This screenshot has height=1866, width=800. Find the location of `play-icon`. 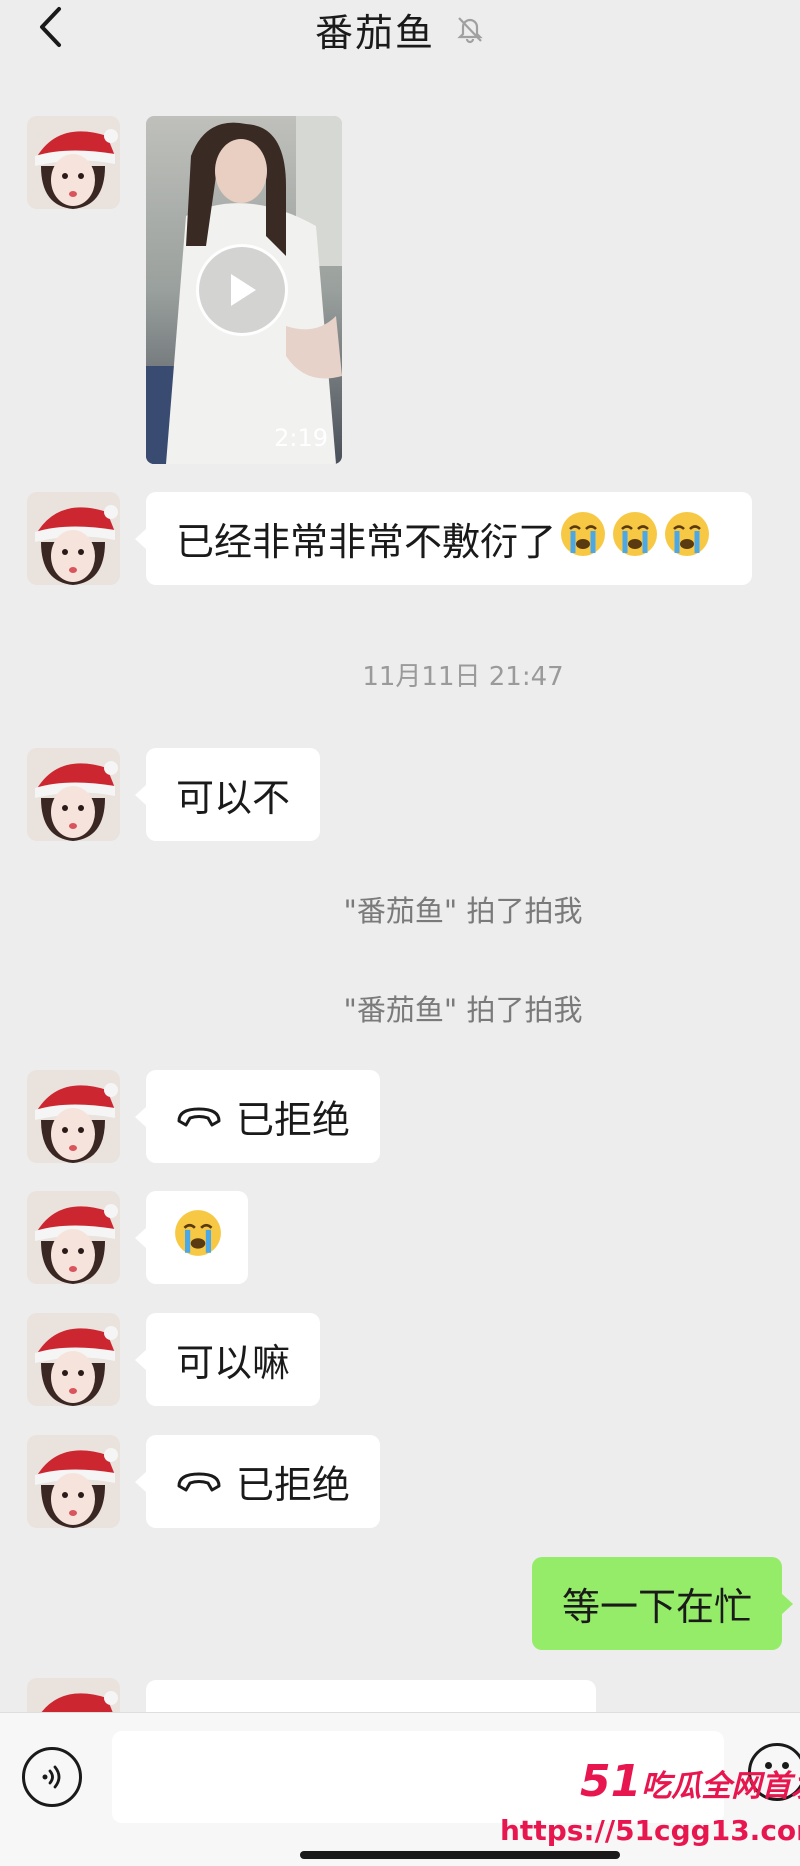

play-icon is located at coordinates (243, 290).